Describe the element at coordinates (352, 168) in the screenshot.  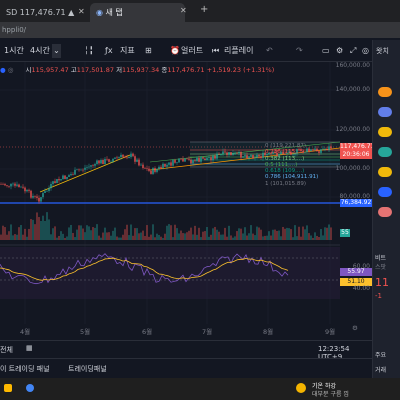
I see `price-tick: 100,000.00` at that location.